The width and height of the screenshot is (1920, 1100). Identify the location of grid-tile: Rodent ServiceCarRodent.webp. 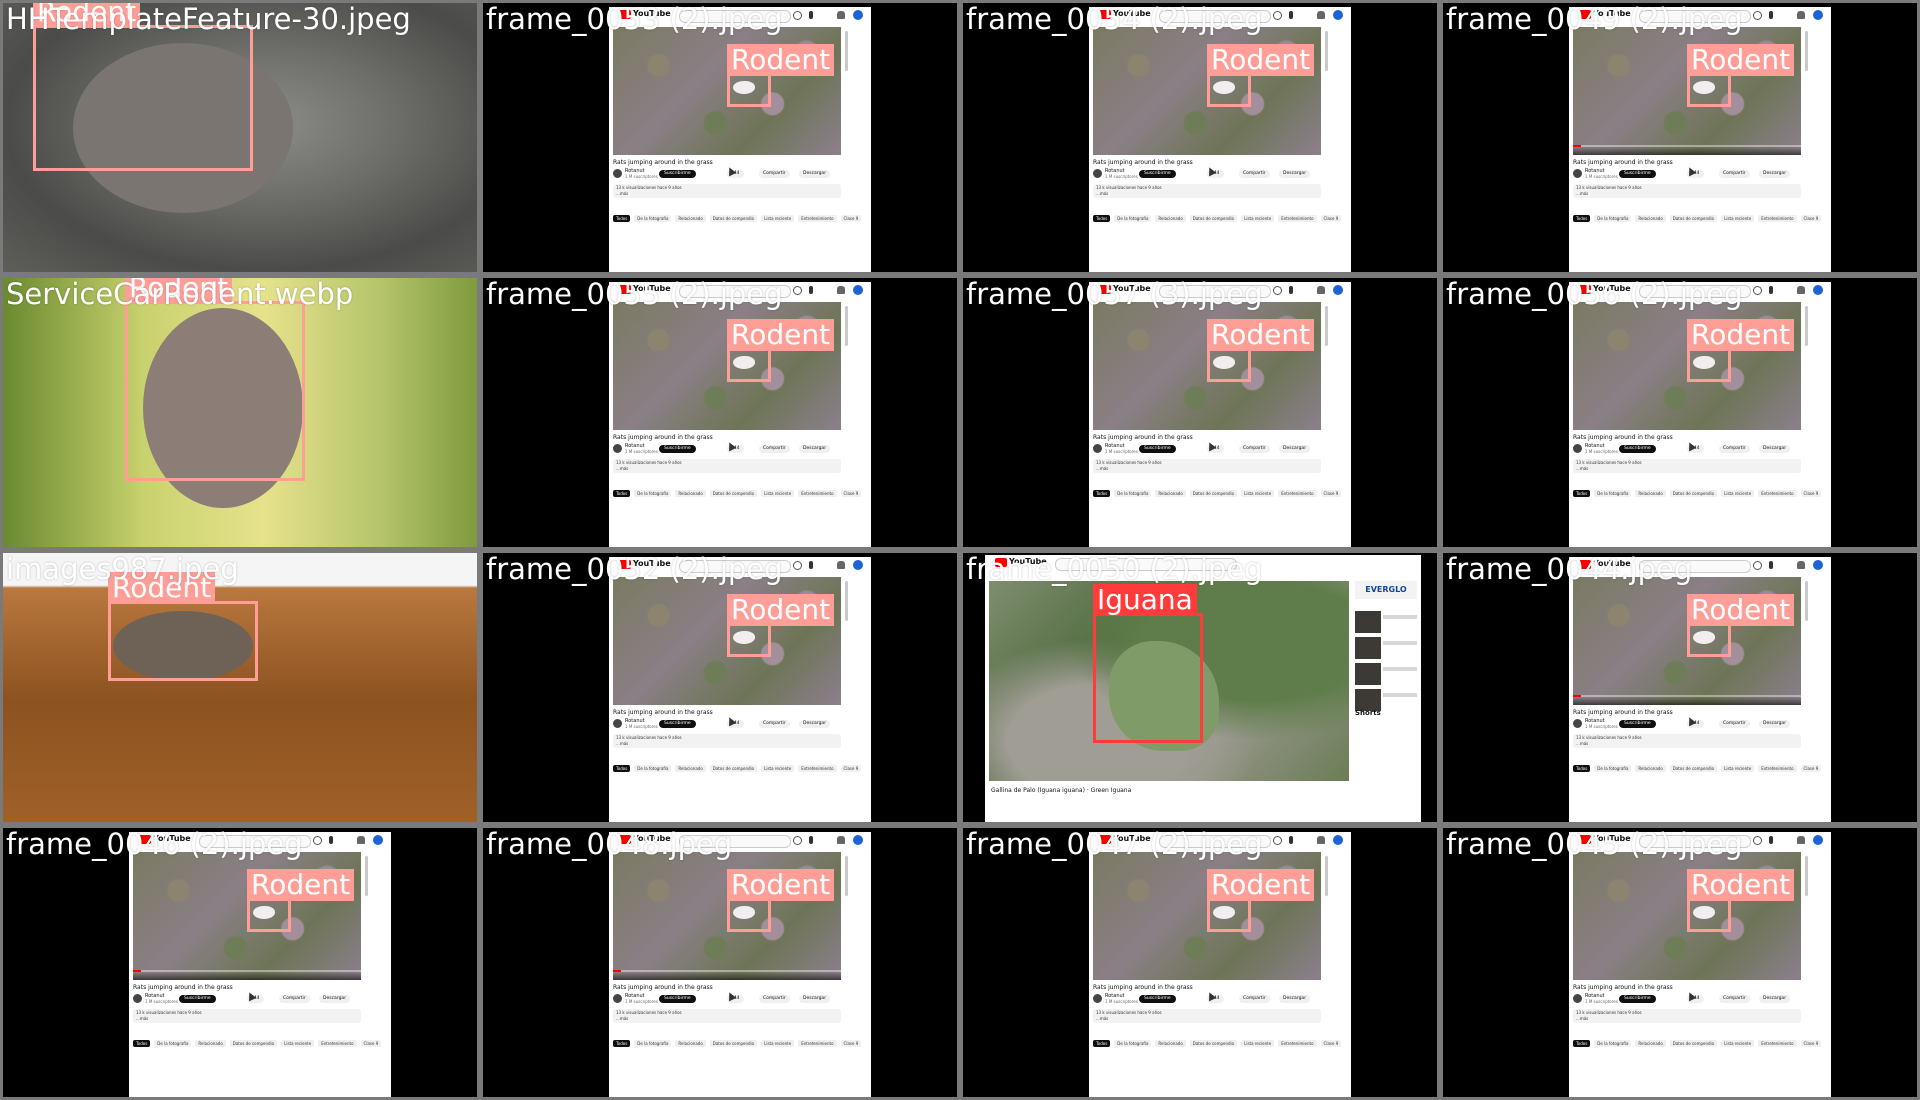
(240, 412).